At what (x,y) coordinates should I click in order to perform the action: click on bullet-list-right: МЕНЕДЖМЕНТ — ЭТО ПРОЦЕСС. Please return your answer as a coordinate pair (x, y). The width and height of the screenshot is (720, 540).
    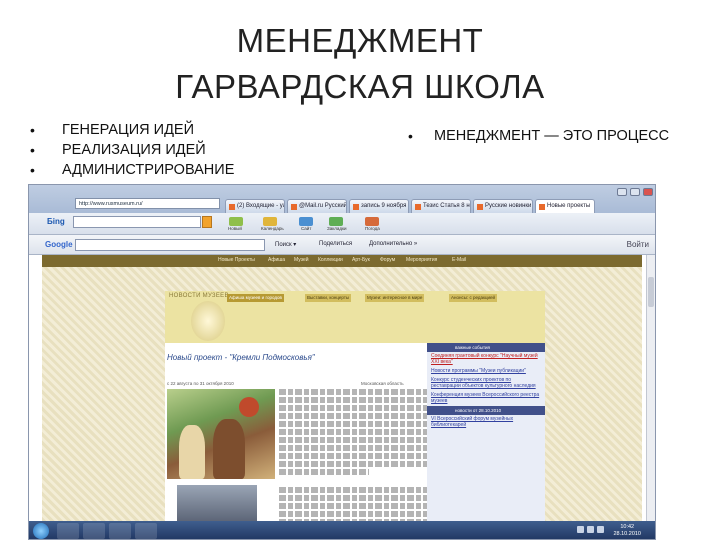
    Looking at the image, I should click on (538, 136).